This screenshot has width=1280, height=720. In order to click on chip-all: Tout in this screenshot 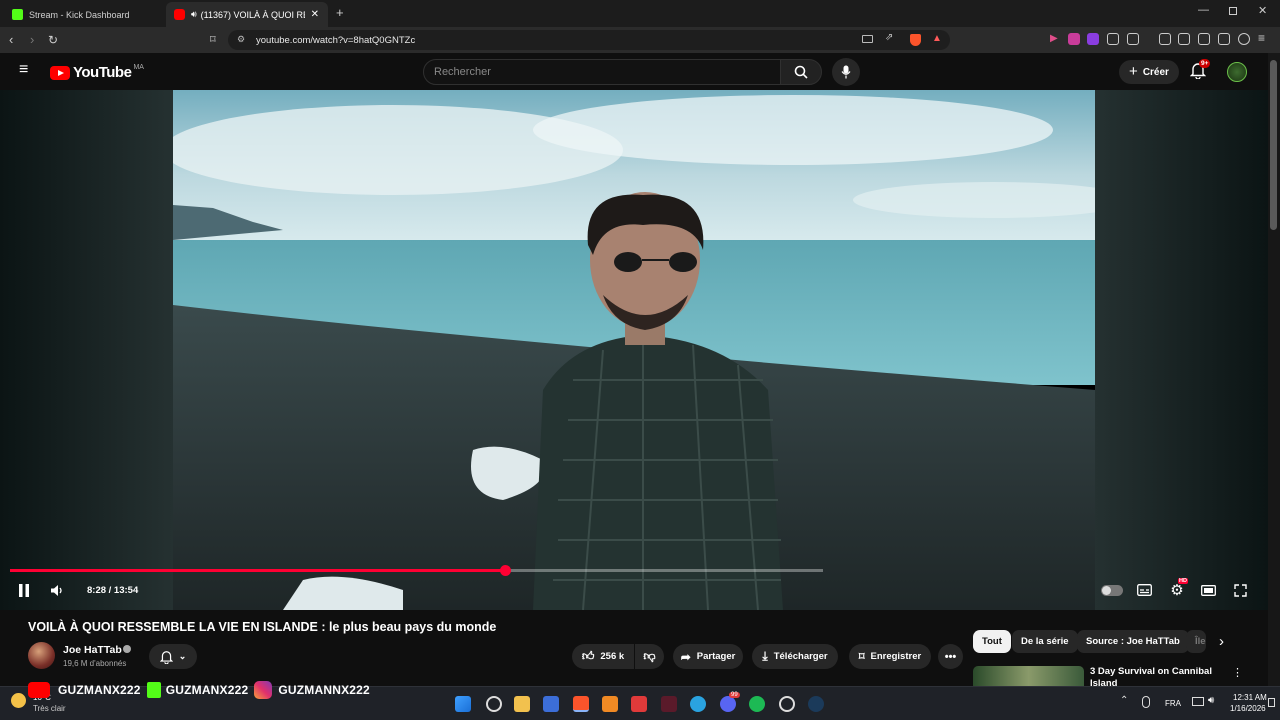, I will do `click(992, 641)`.